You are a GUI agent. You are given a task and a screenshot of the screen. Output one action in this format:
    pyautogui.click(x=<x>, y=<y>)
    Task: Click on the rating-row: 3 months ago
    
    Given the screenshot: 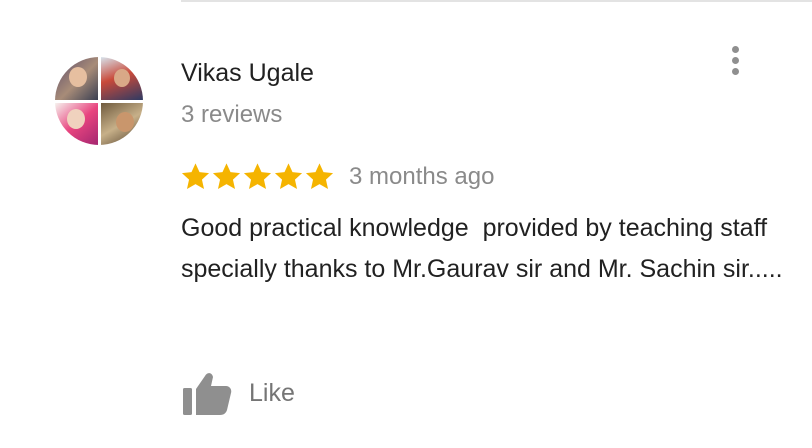 What is the action you would take?
    pyautogui.click(x=337, y=176)
    